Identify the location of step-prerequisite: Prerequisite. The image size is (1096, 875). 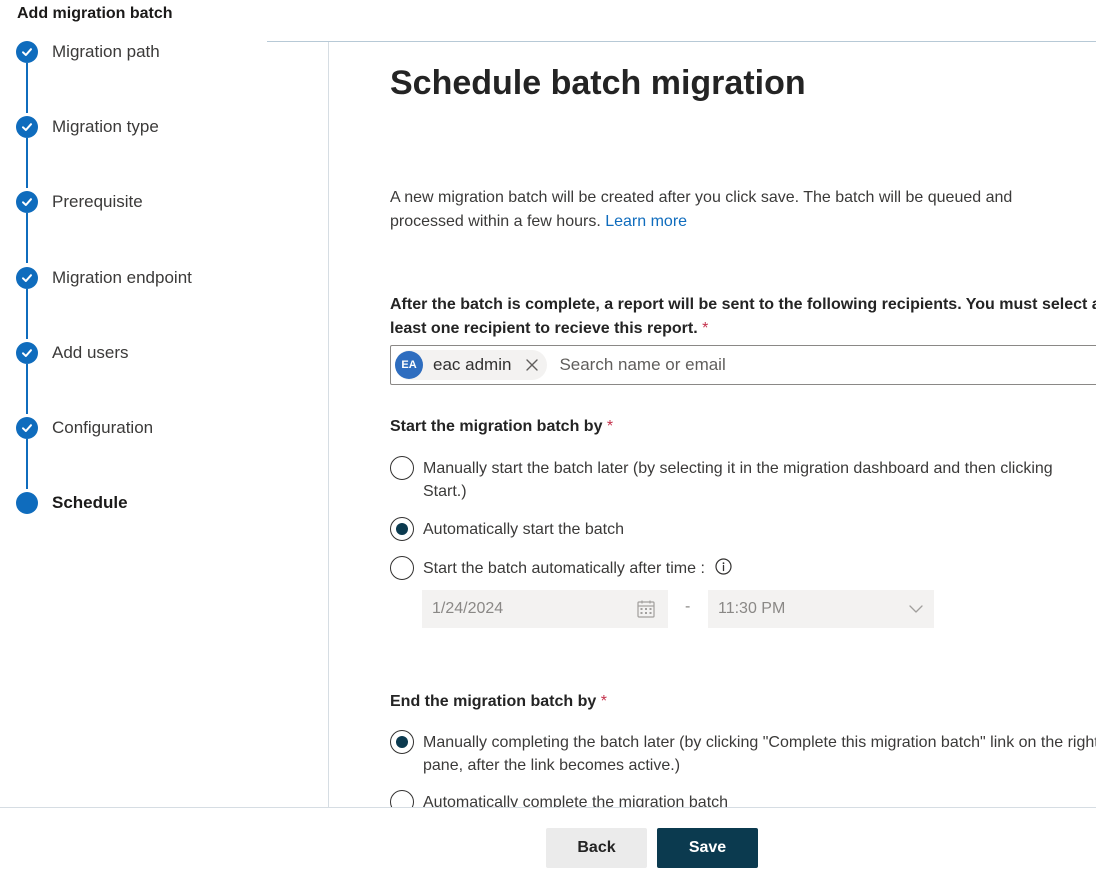
(79, 202).